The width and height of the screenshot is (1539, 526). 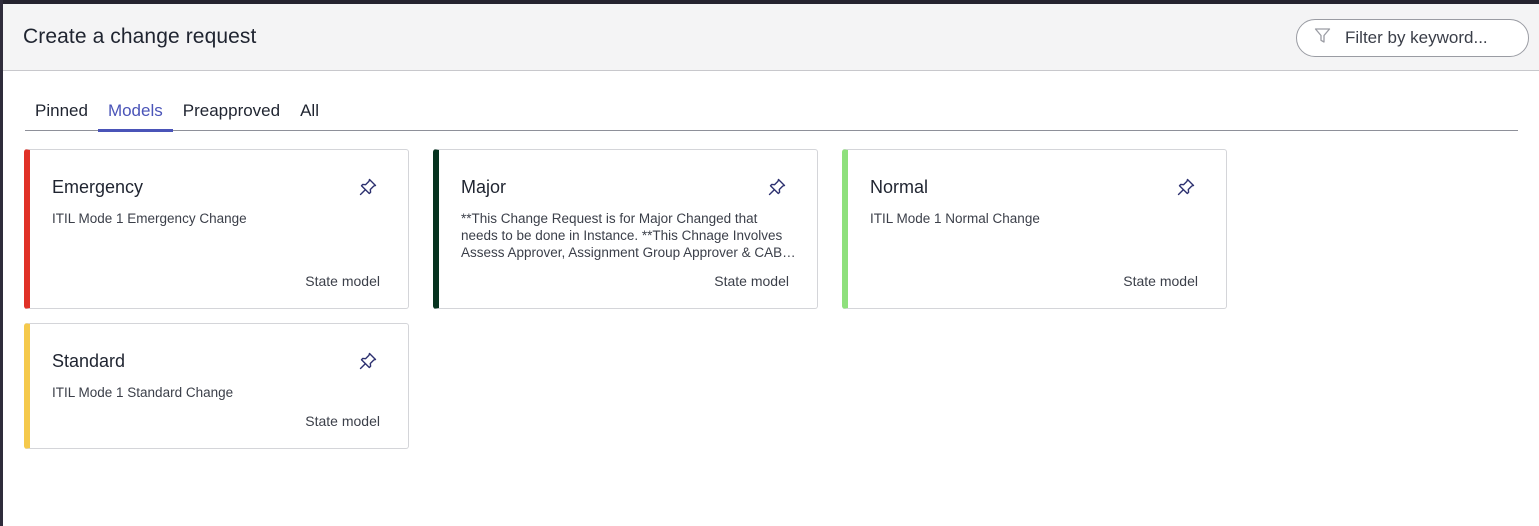 What do you see at coordinates (484, 187) in the screenshot?
I see `card-title: Major` at bounding box center [484, 187].